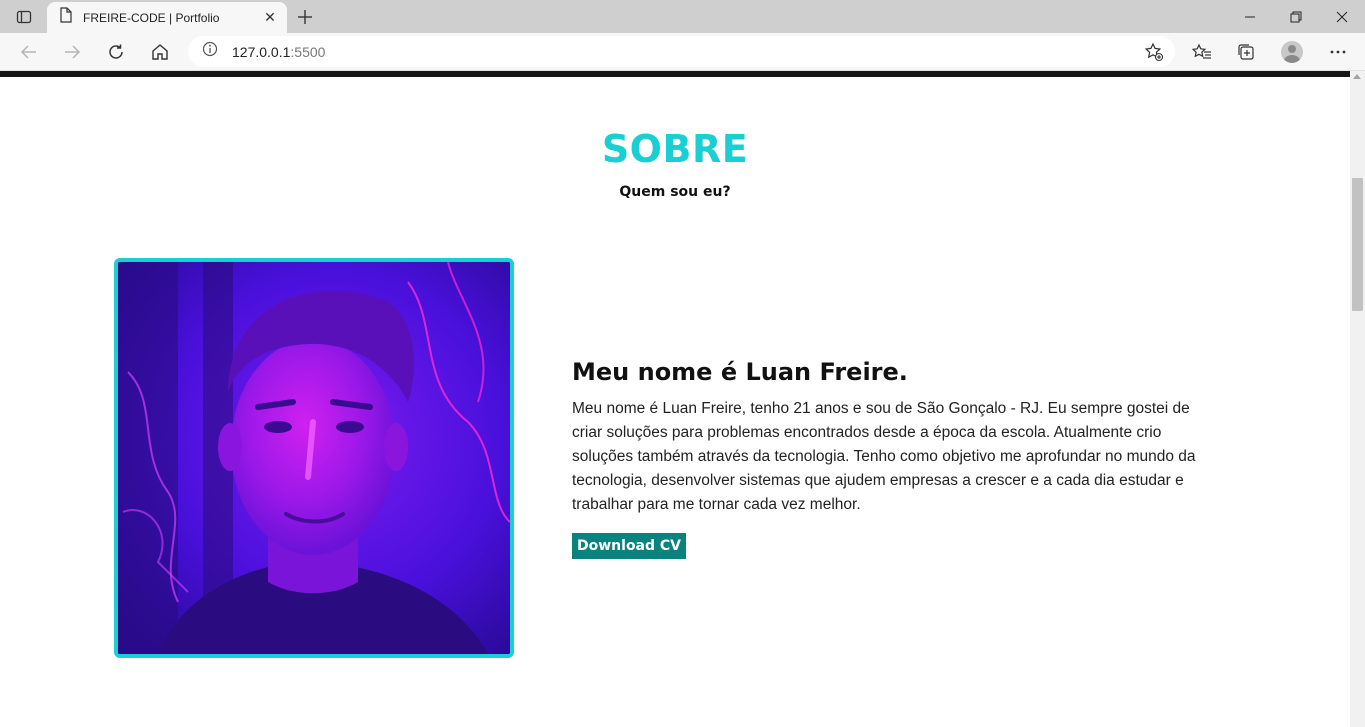  Describe the element at coordinates (151, 17) in the screenshot. I see `tab-title: FREIRE-CODE | Portfolio` at that location.